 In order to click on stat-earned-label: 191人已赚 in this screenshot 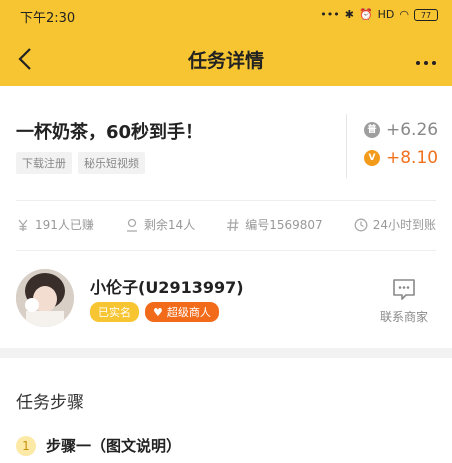, I will do `click(64, 225)`.